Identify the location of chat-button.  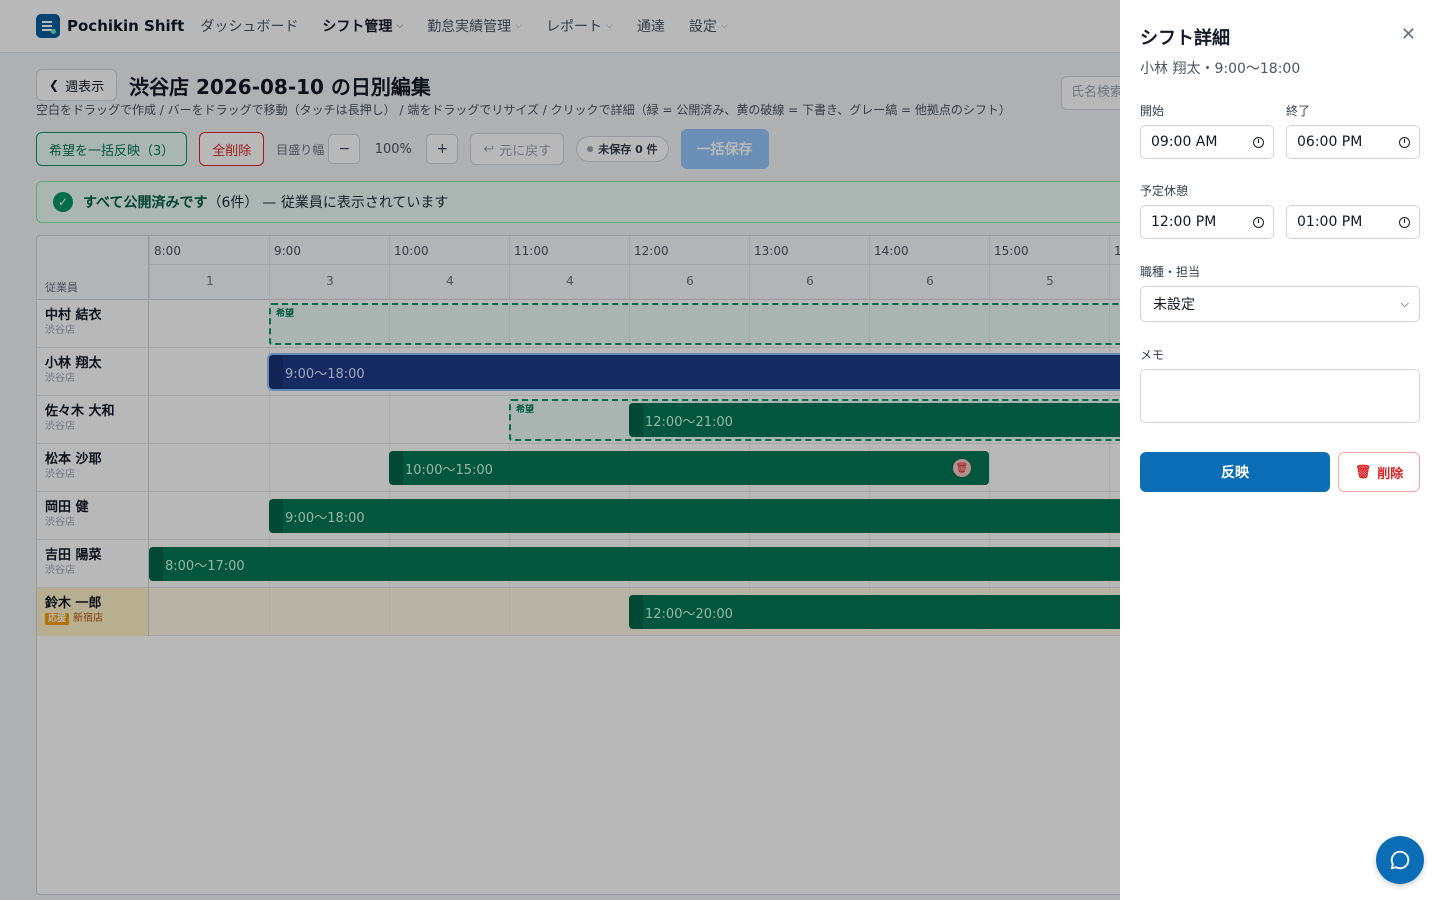
(1400, 860).